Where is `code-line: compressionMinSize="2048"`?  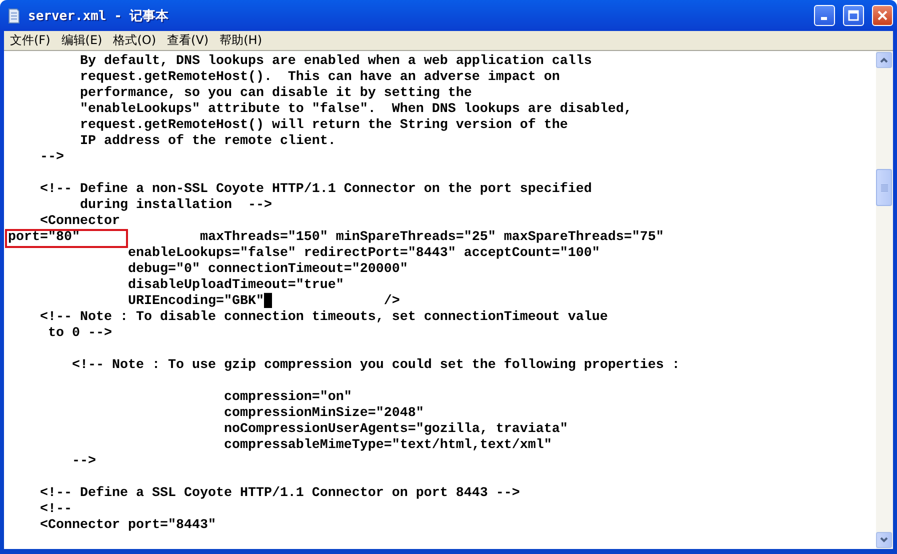
code-line: compressionMinSize="2048" is located at coordinates (323, 413).